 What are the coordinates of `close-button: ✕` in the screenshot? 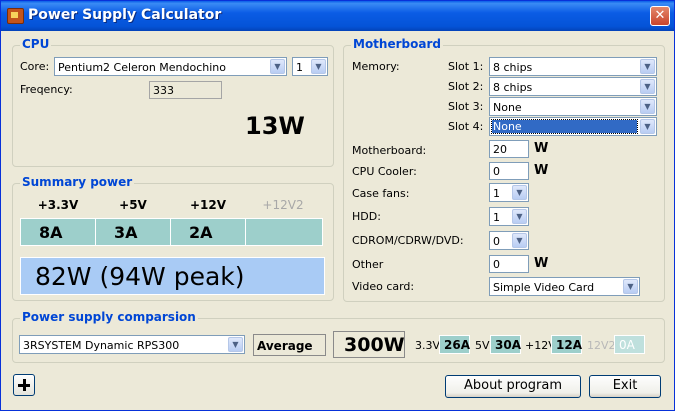 It's located at (660, 16).